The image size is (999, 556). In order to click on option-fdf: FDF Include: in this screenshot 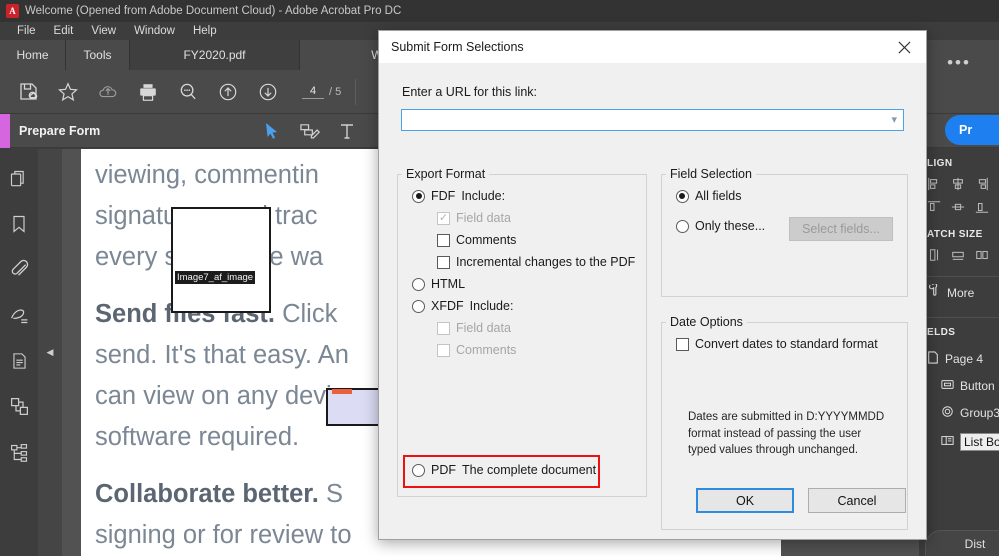, I will do `click(529, 196)`.